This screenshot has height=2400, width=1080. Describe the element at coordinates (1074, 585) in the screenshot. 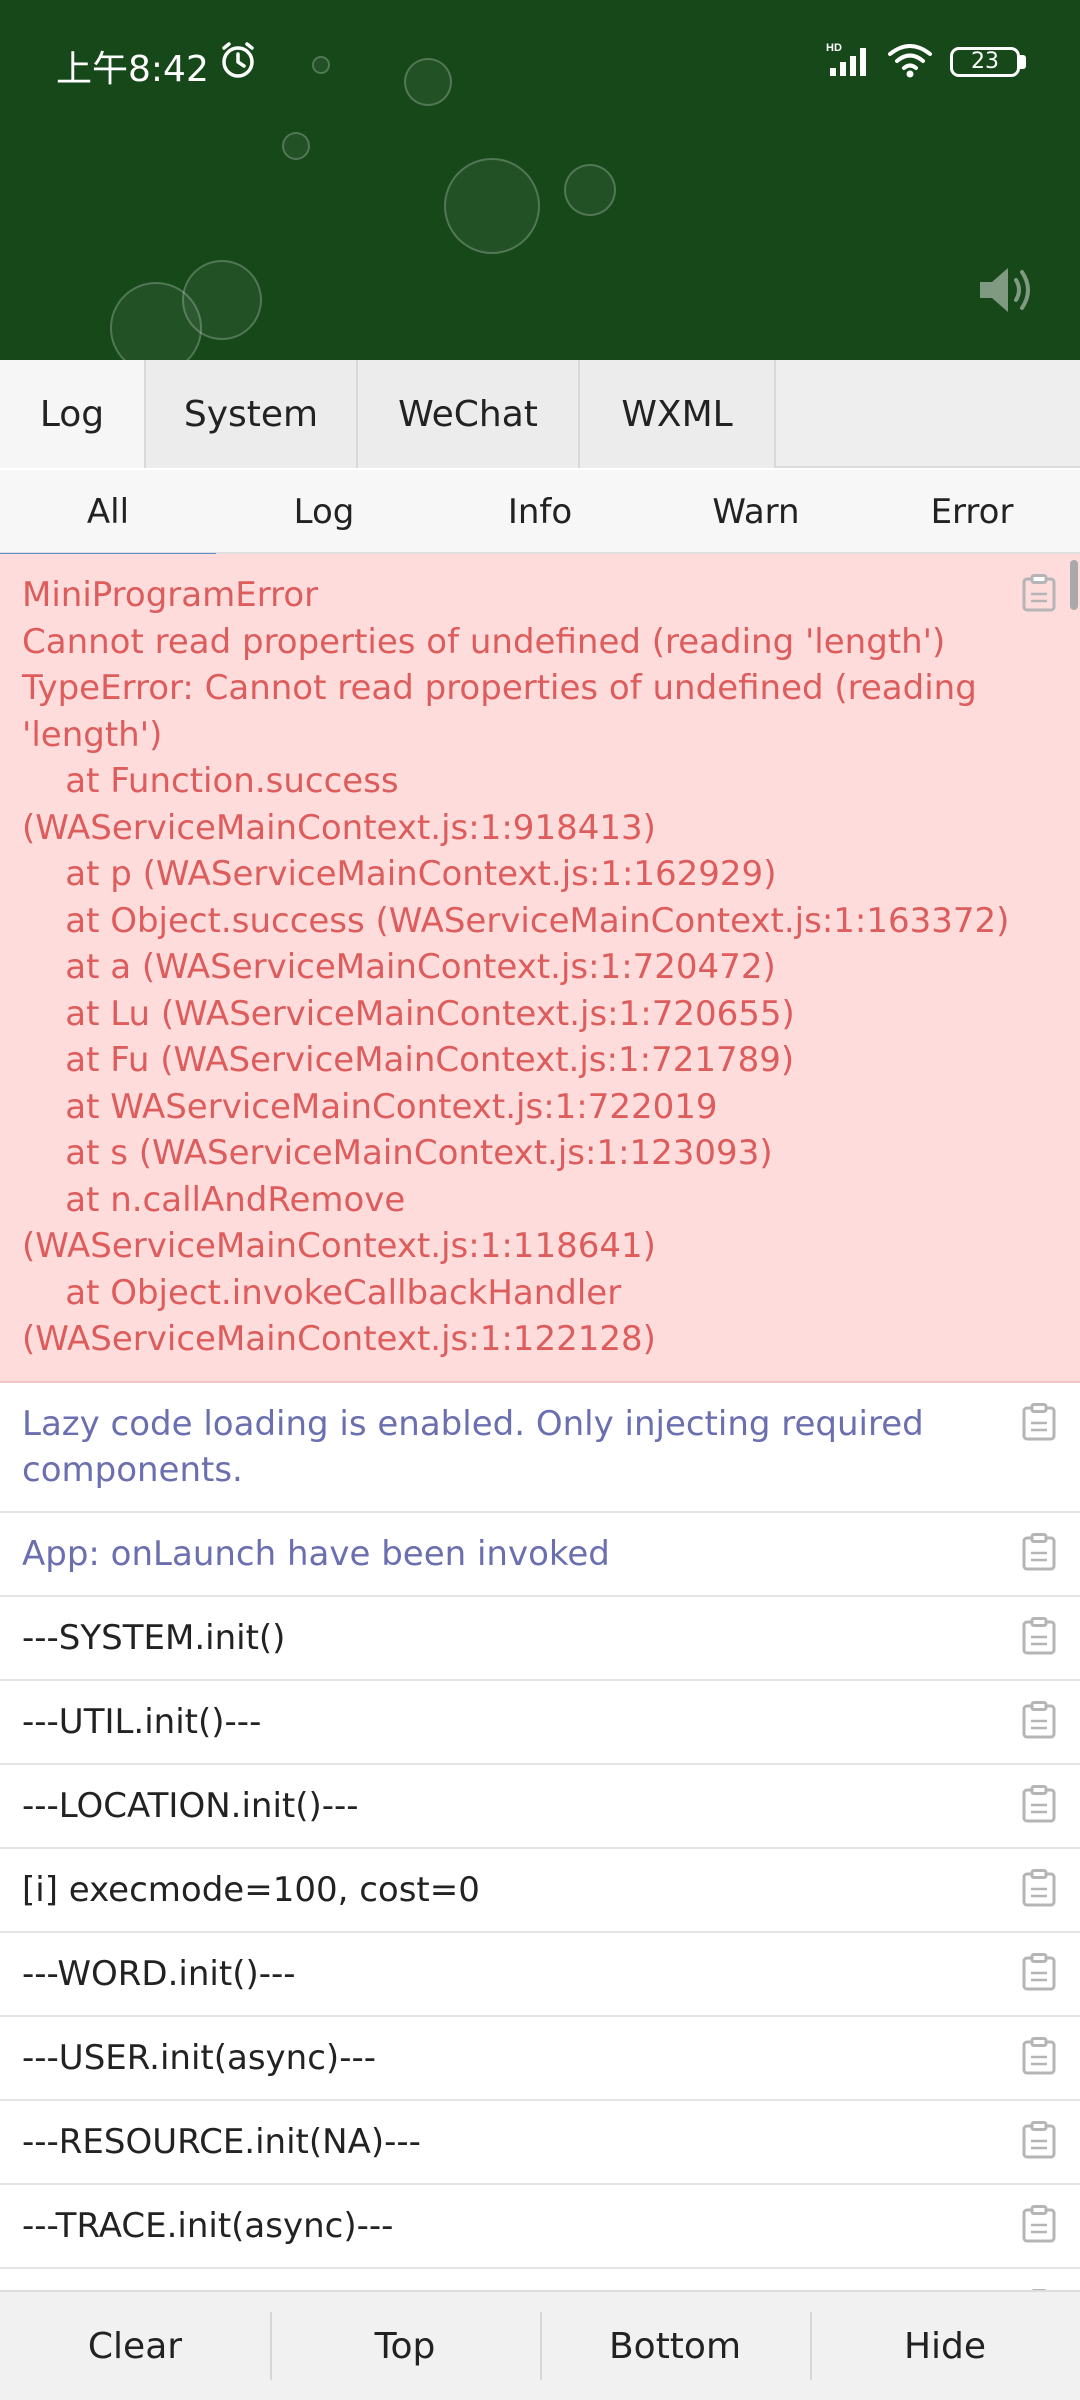

I see `scrollbar` at that location.